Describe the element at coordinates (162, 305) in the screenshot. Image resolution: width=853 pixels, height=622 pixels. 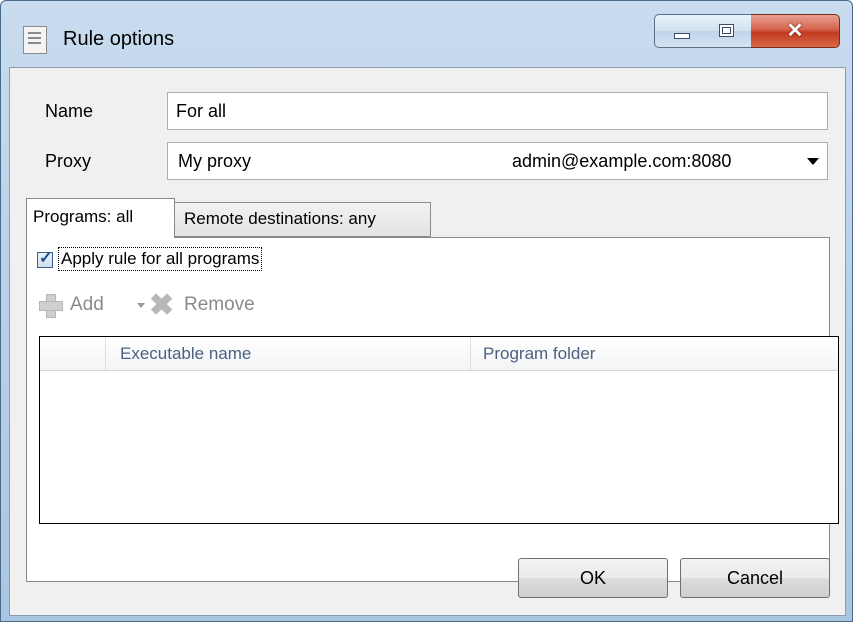
I see `remove-x-icon: ✖` at that location.